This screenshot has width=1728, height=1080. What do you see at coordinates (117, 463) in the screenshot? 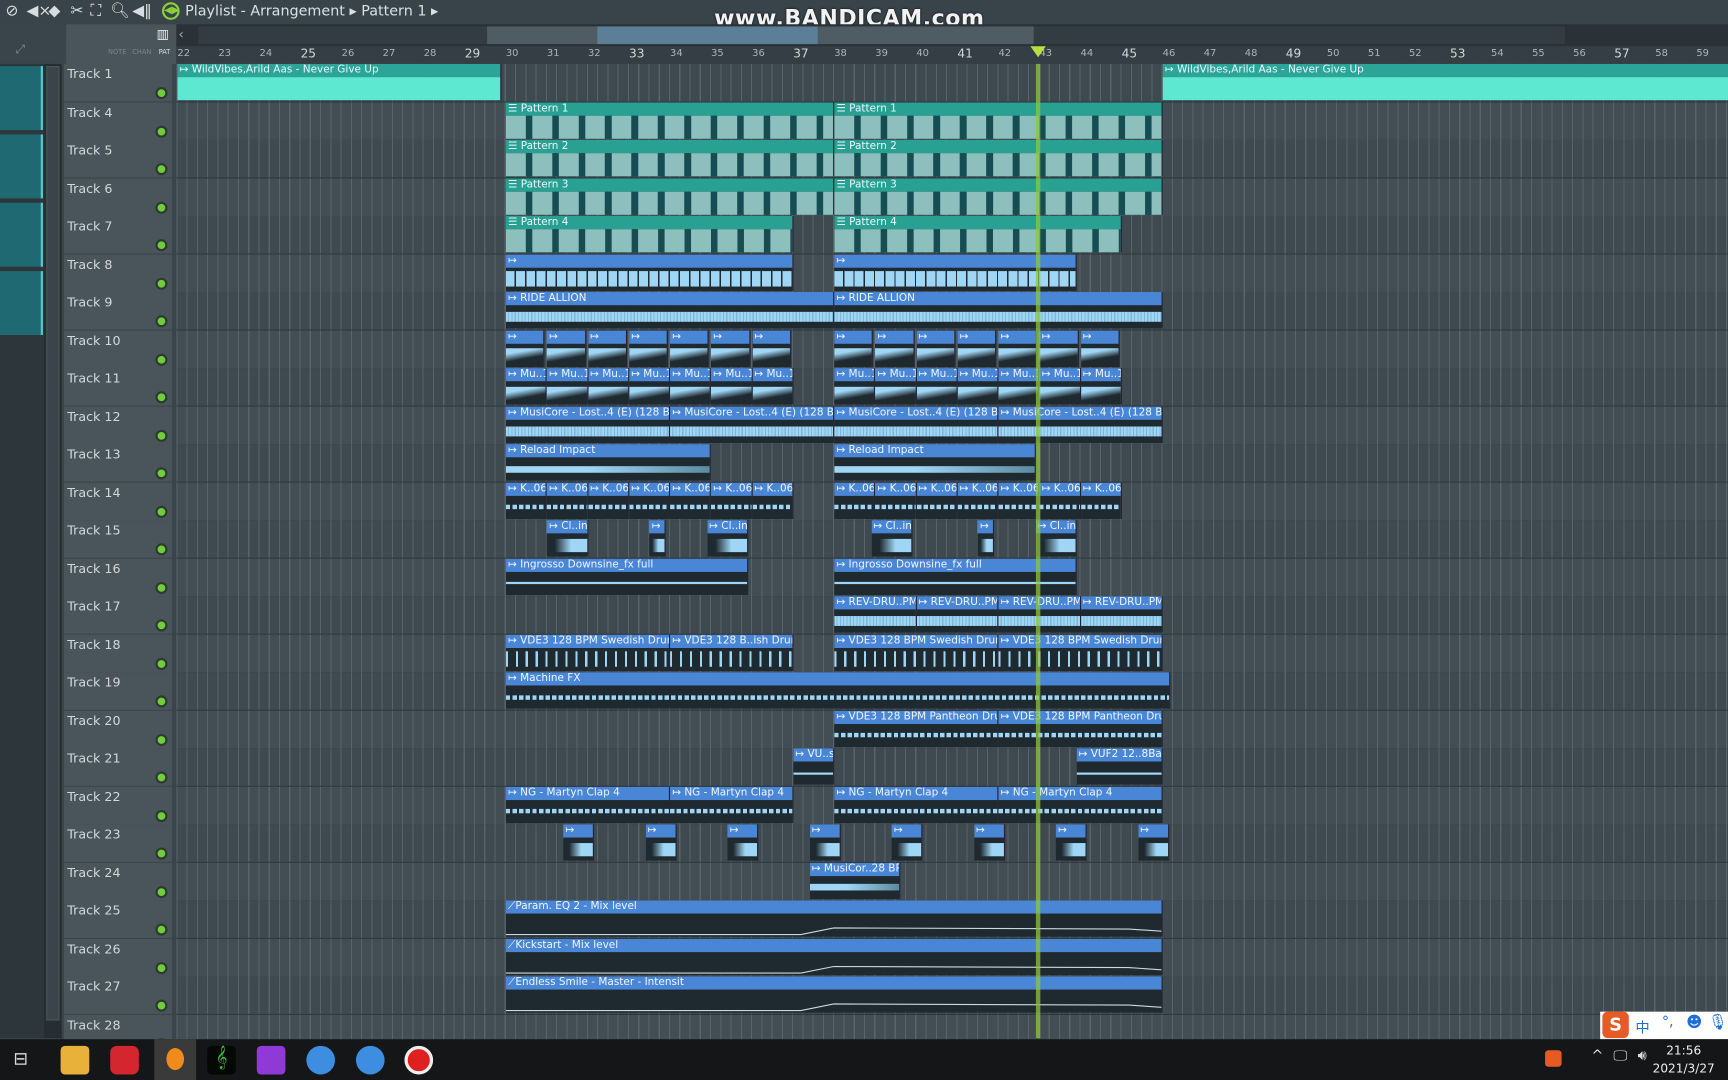
I see `track-header: Track 13` at bounding box center [117, 463].